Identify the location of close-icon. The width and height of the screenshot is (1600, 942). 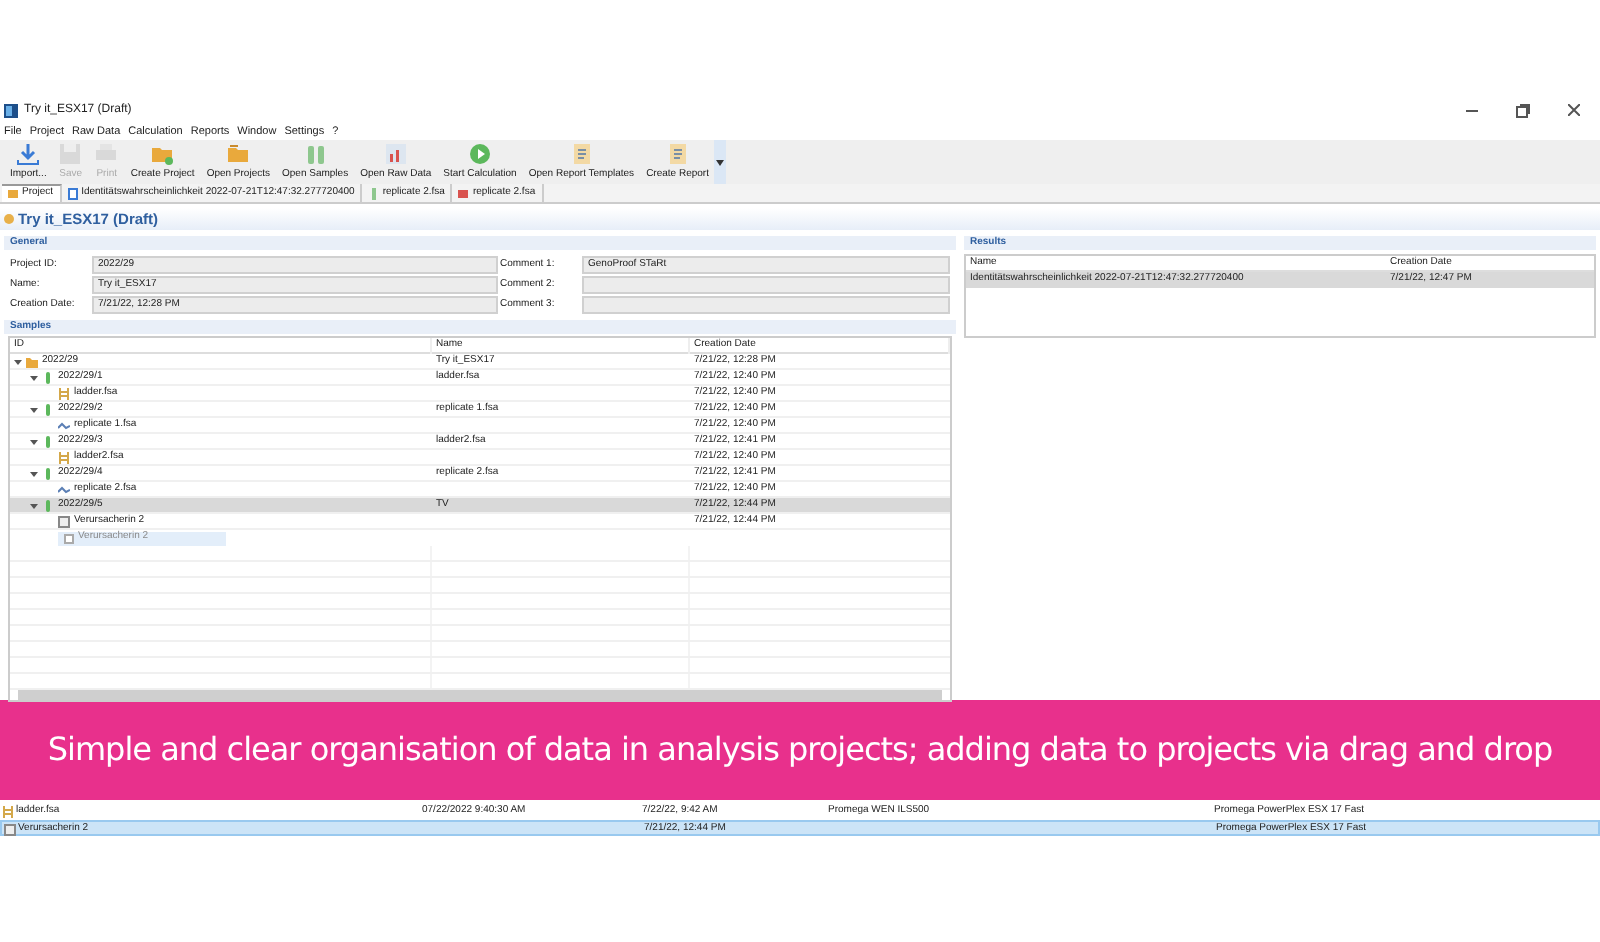
(1574, 110).